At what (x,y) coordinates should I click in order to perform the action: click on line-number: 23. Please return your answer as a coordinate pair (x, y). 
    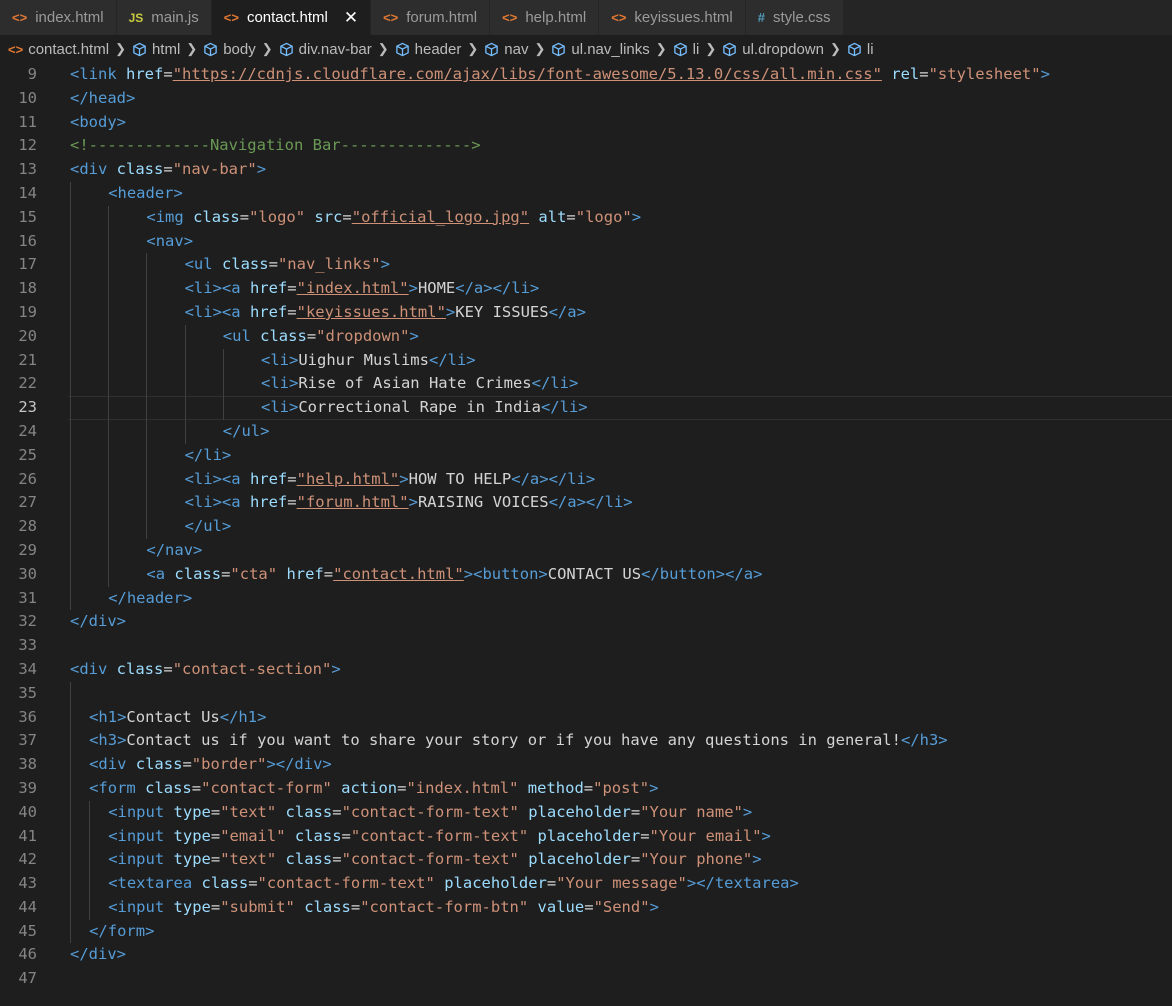
    Looking at the image, I should click on (27, 407).